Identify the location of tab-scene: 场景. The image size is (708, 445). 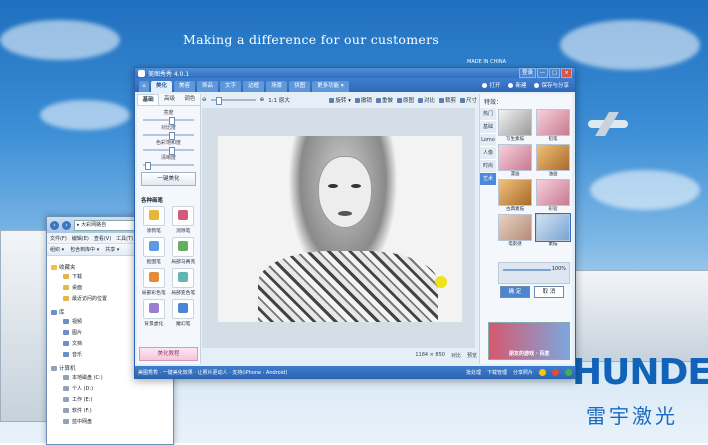
(277, 86).